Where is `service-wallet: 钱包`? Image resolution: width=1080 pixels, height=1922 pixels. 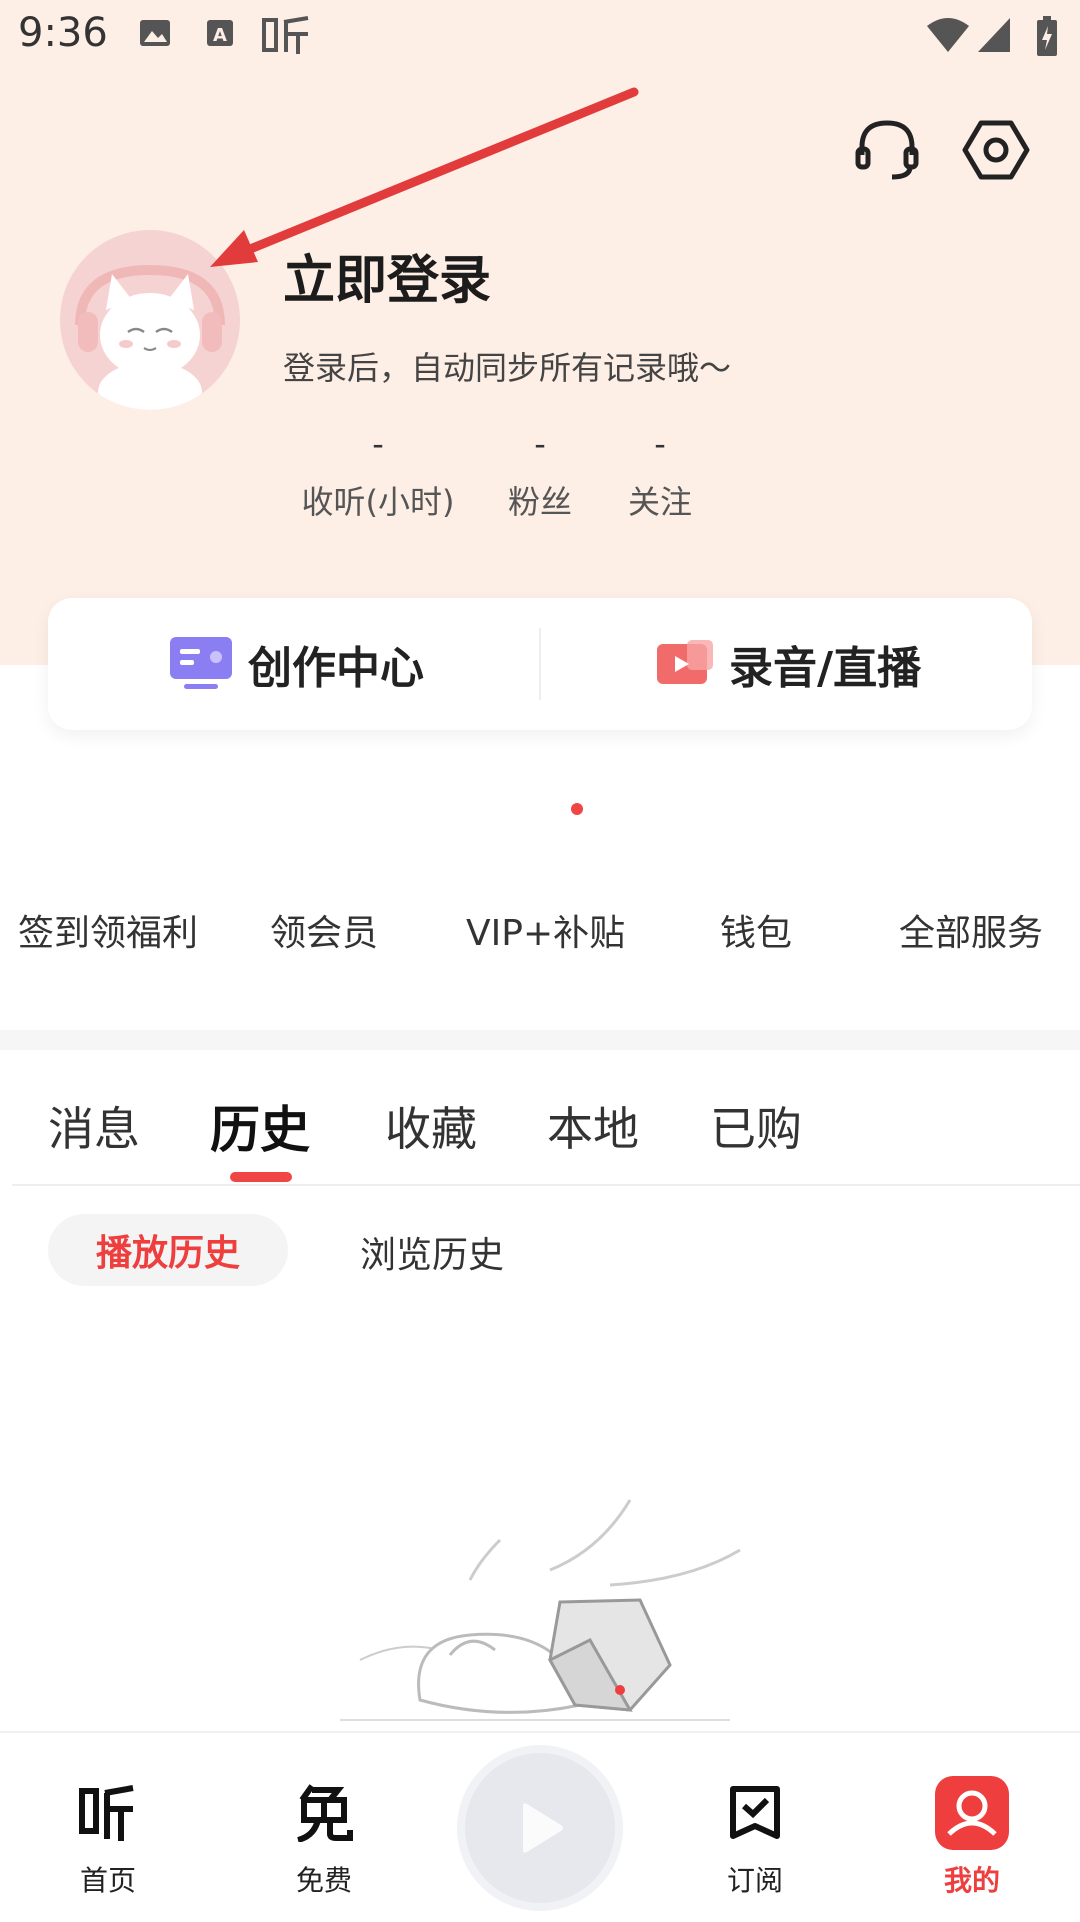
service-wallet: 钱包 is located at coordinates (756, 930).